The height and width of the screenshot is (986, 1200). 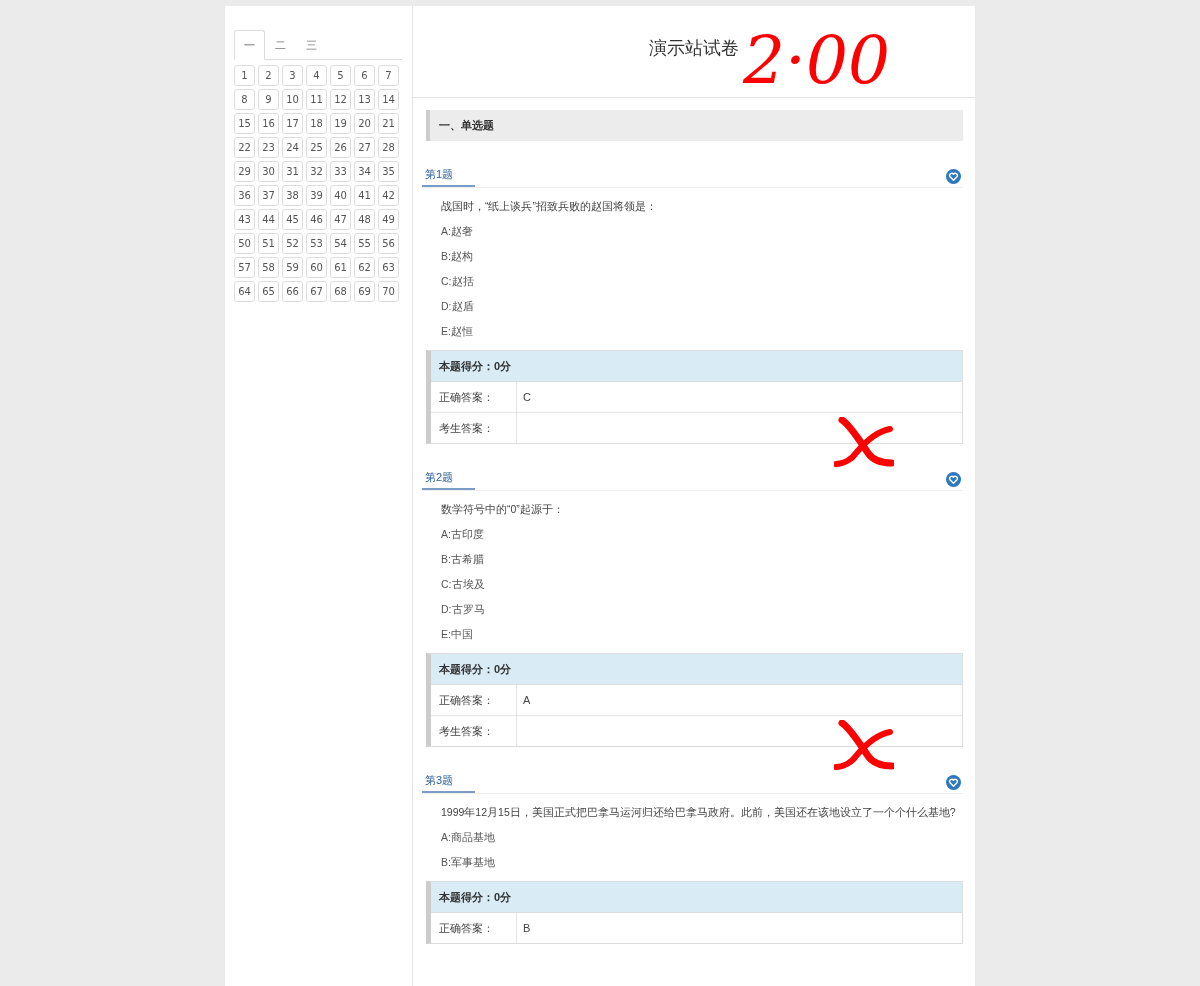 What do you see at coordinates (364, 219) in the screenshot?
I see `question-nav-button: 48` at bounding box center [364, 219].